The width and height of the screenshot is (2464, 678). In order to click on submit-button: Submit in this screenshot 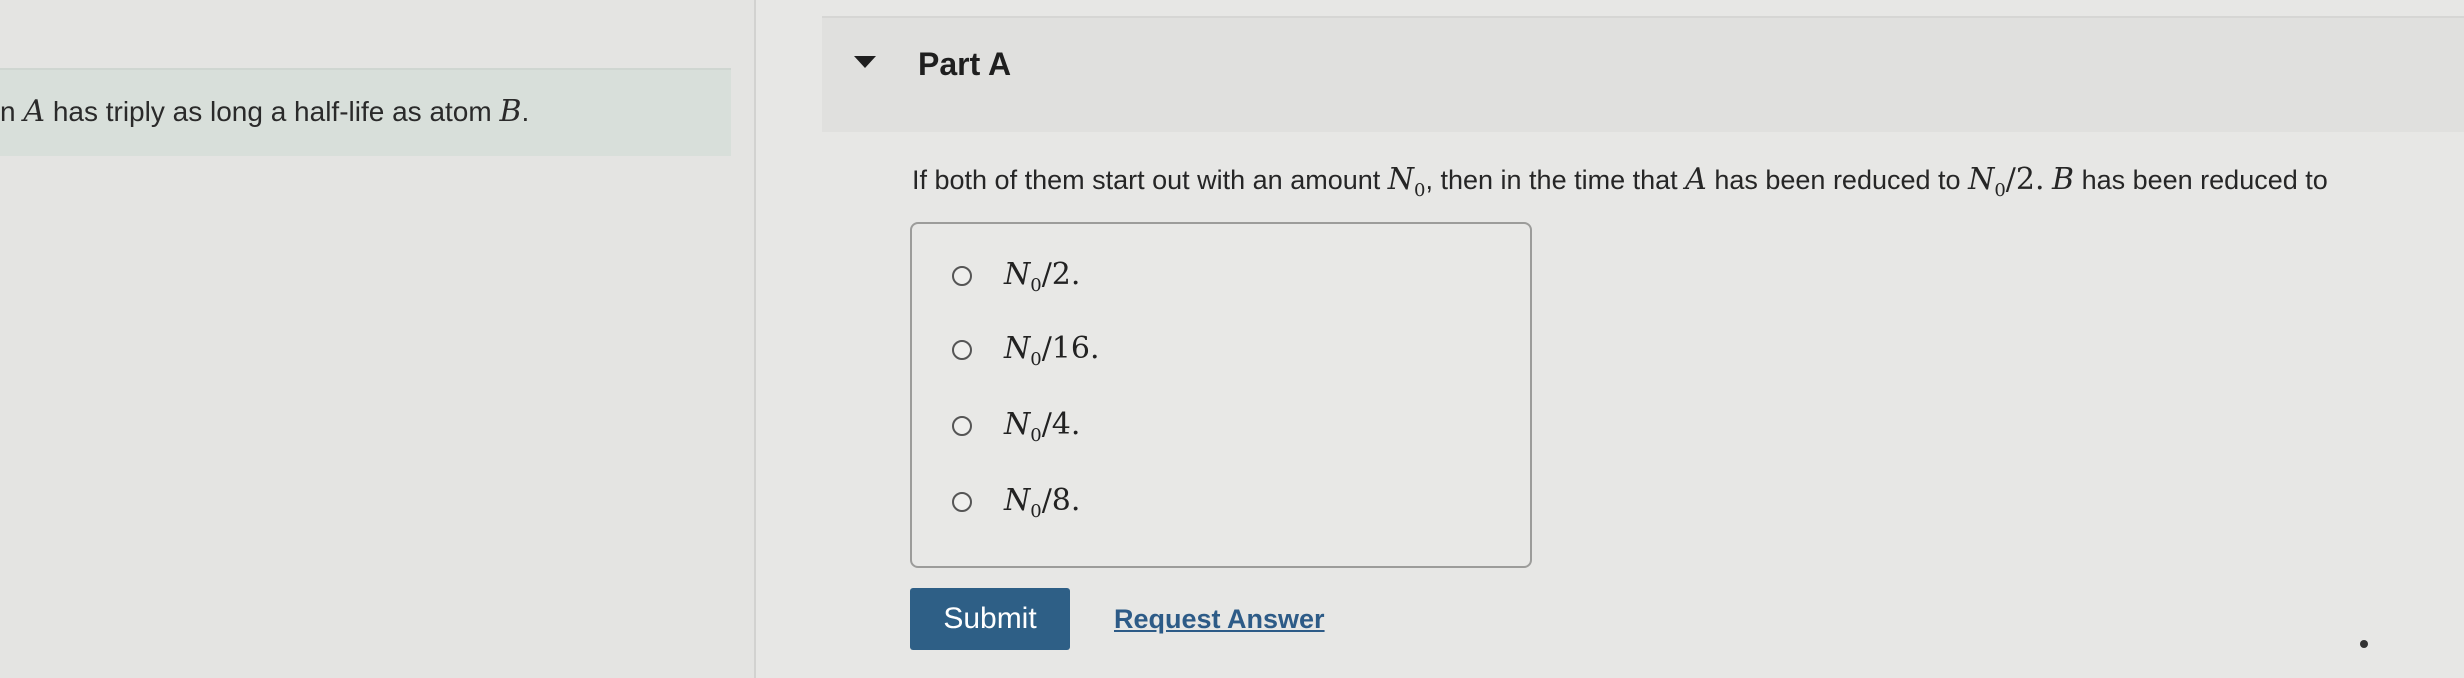, I will do `click(990, 619)`.